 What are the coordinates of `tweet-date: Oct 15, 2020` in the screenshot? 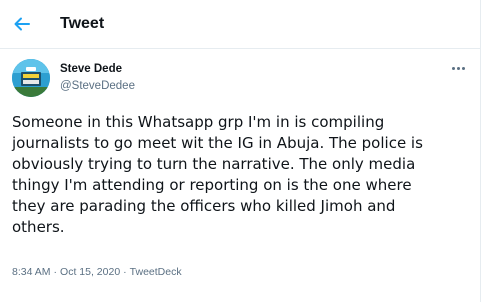 It's located at (90, 272).